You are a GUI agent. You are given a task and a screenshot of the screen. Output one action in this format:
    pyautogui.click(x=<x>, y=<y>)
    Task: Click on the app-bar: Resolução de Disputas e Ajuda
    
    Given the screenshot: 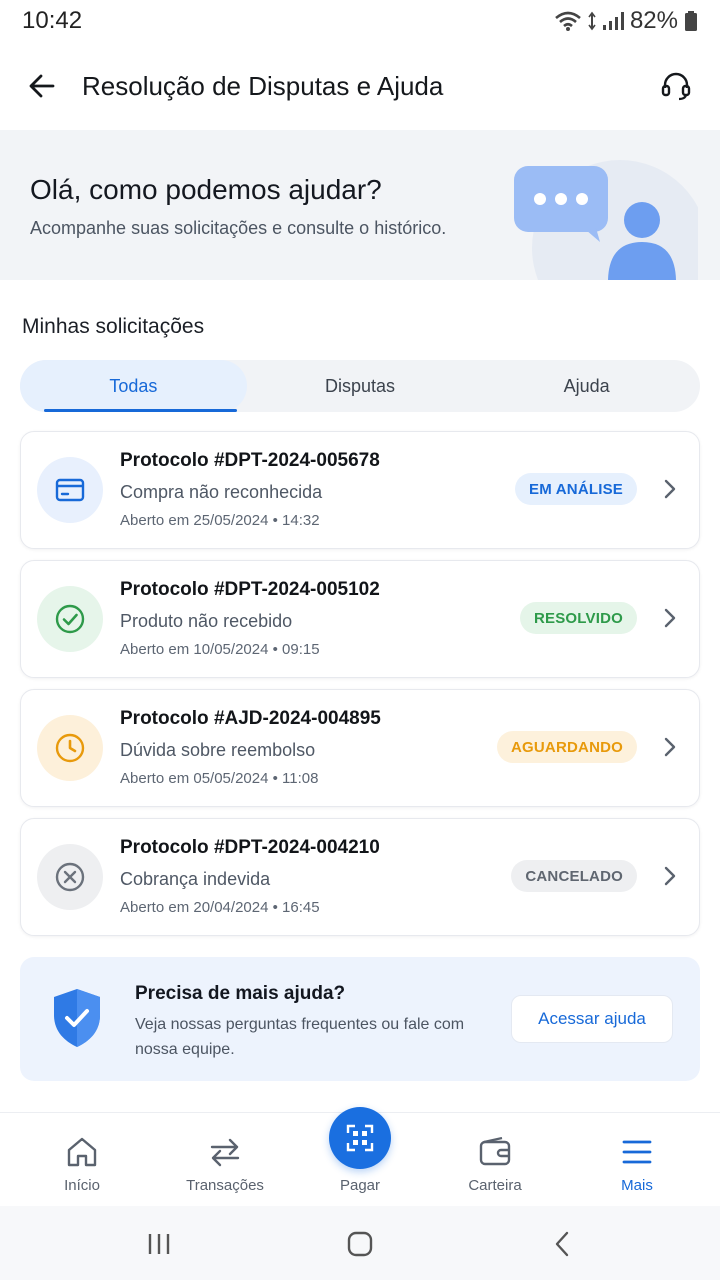 What is the action you would take?
    pyautogui.click(x=360, y=86)
    